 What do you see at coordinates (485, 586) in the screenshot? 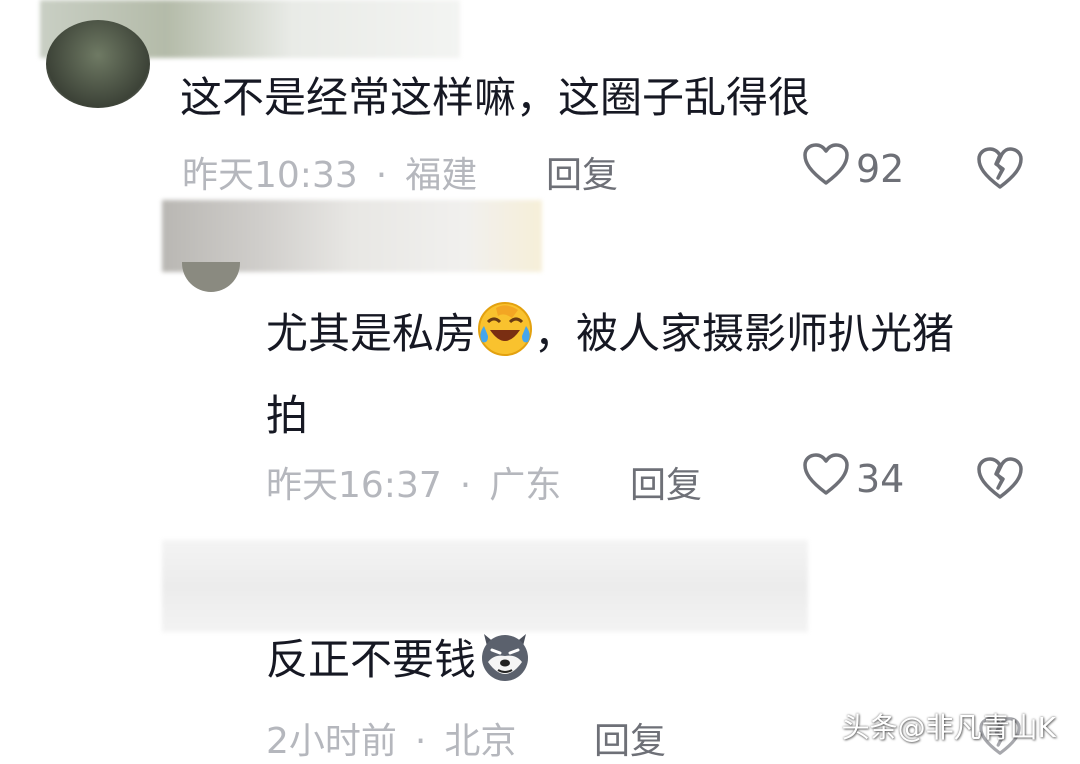
I see `blurred-username` at bounding box center [485, 586].